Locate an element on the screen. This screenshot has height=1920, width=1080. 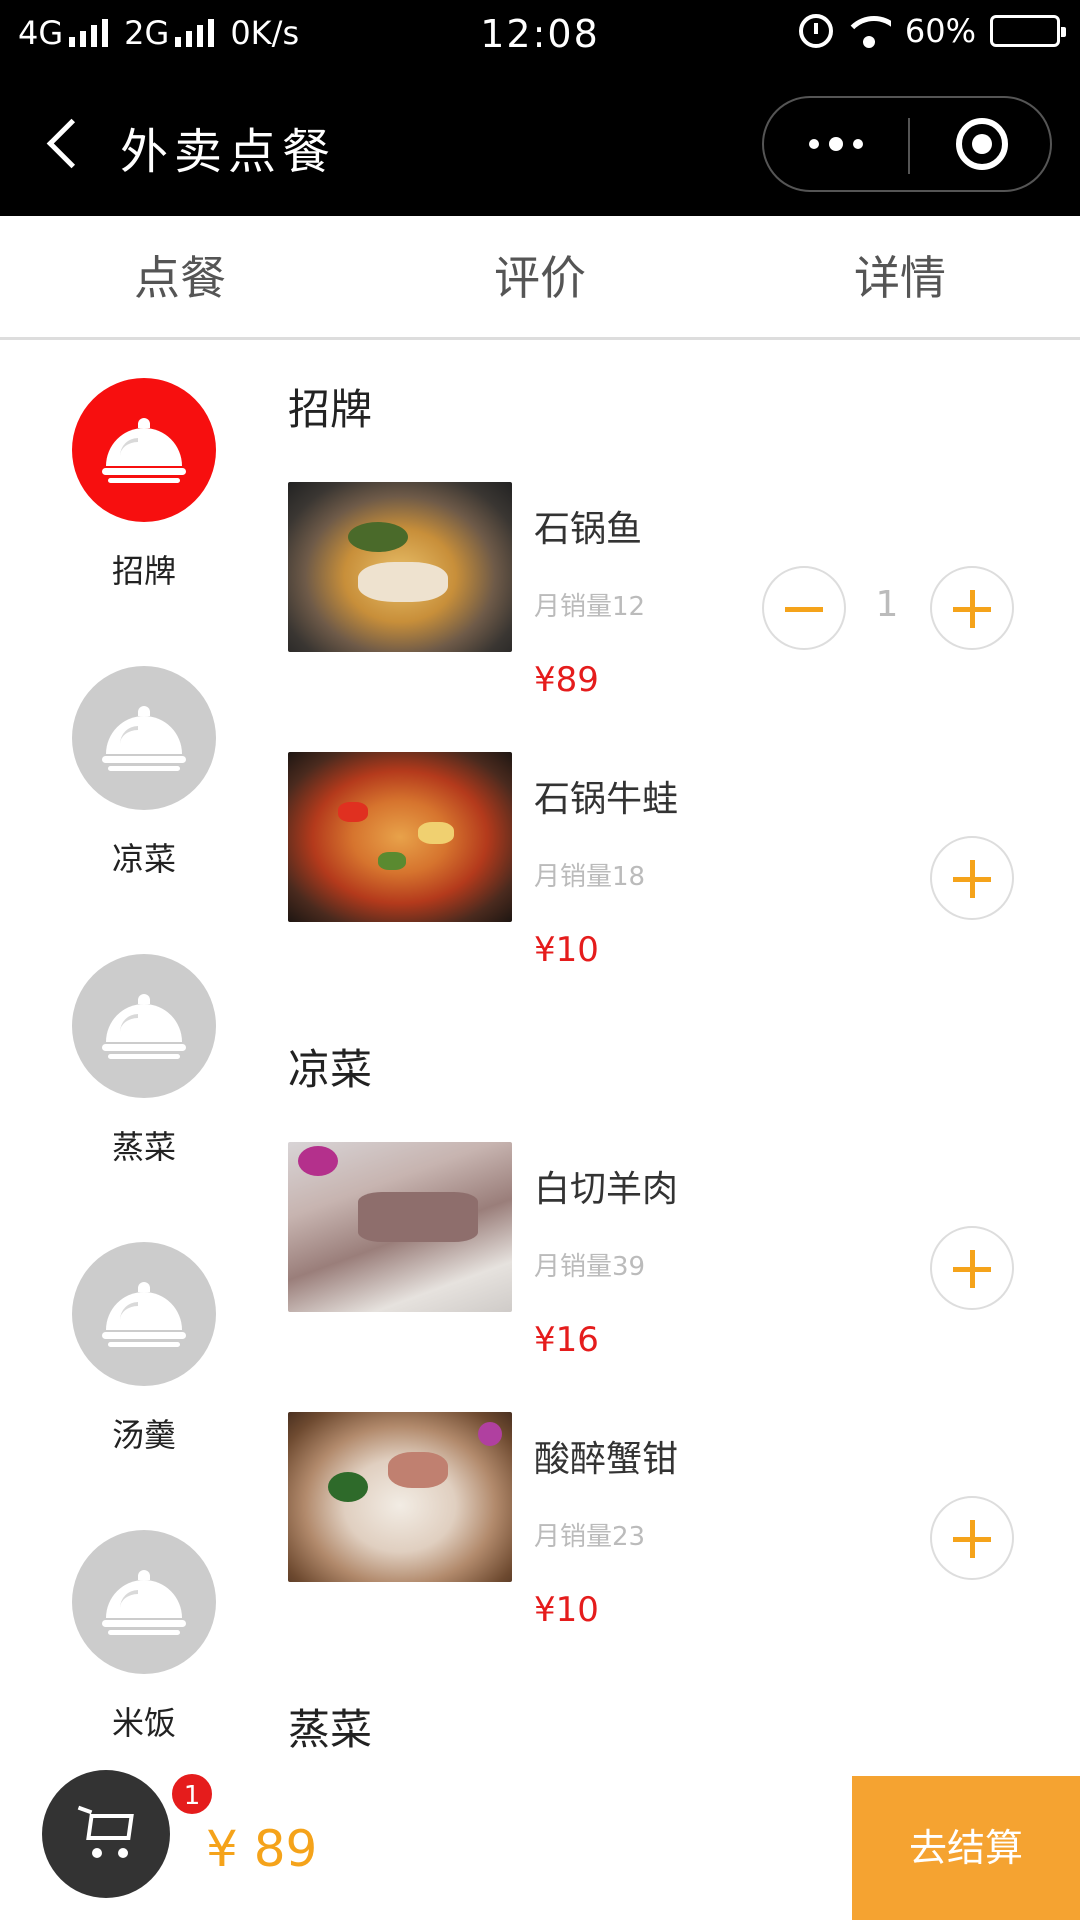
miniprogram-capsule is located at coordinates (907, 144).